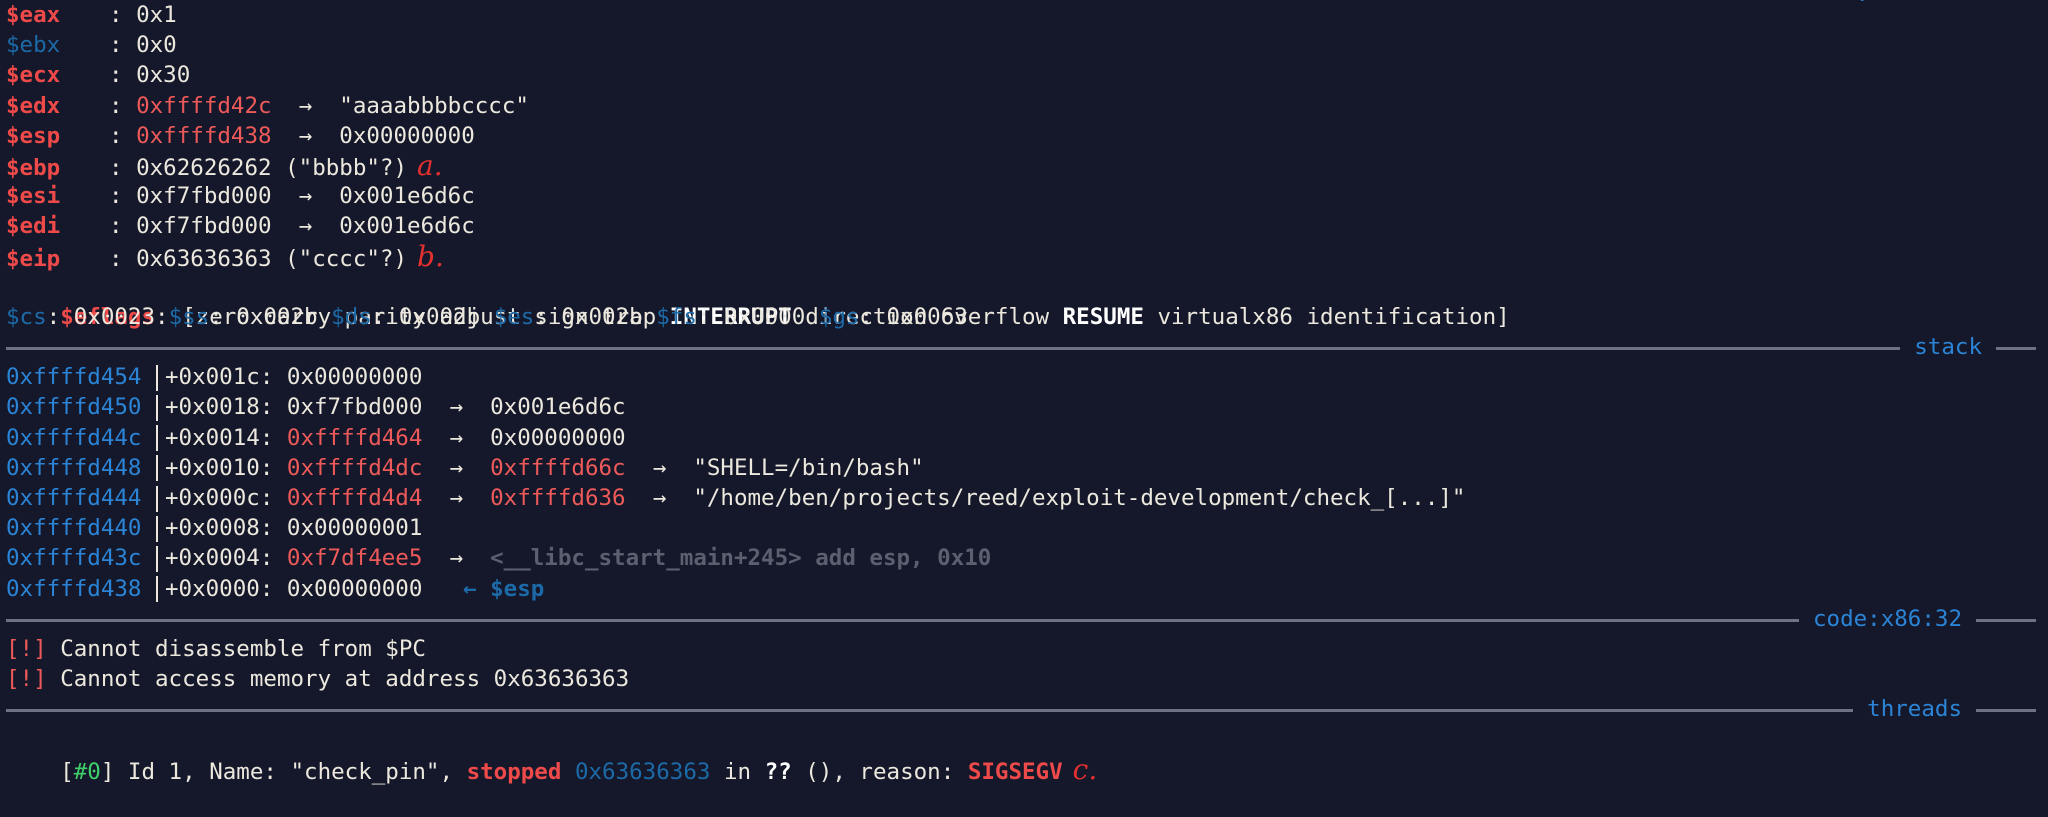  What do you see at coordinates (1021, 377) in the screenshot?
I see `stack-row: 0xffffd454 +0x001c: 0x00000000` at bounding box center [1021, 377].